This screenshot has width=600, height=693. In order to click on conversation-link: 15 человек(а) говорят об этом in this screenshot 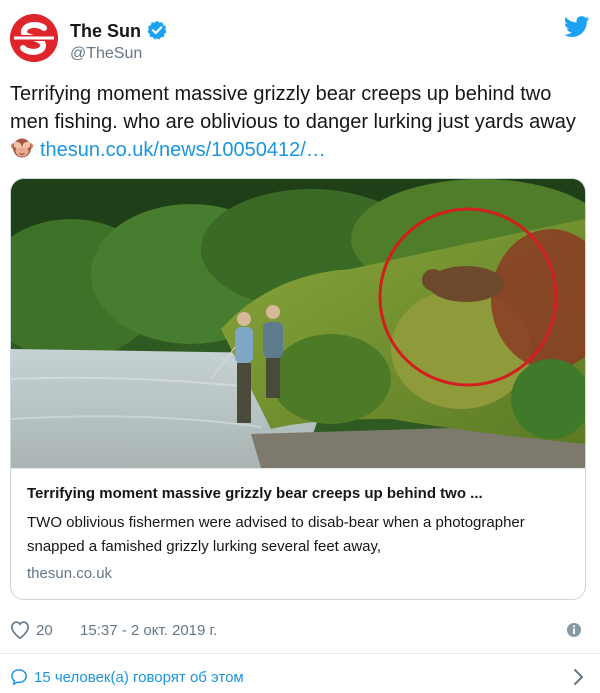, I will do `click(139, 677)`.